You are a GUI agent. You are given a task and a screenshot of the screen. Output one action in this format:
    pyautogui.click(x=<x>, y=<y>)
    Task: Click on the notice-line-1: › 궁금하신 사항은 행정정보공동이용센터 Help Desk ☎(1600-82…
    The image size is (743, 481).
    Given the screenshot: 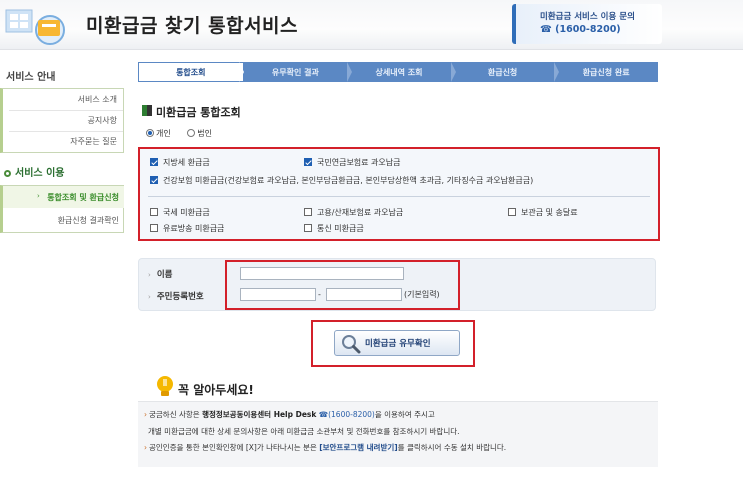 What is the action you would take?
    pyautogui.click(x=289, y=414)
    